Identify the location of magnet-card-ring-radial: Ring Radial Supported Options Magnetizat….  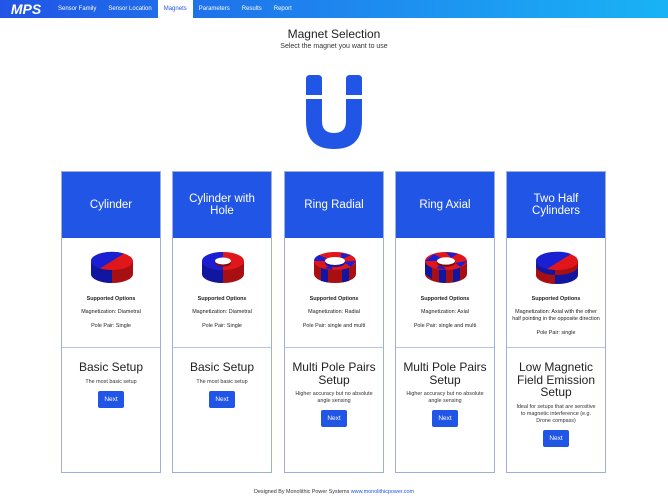
(334, 322).